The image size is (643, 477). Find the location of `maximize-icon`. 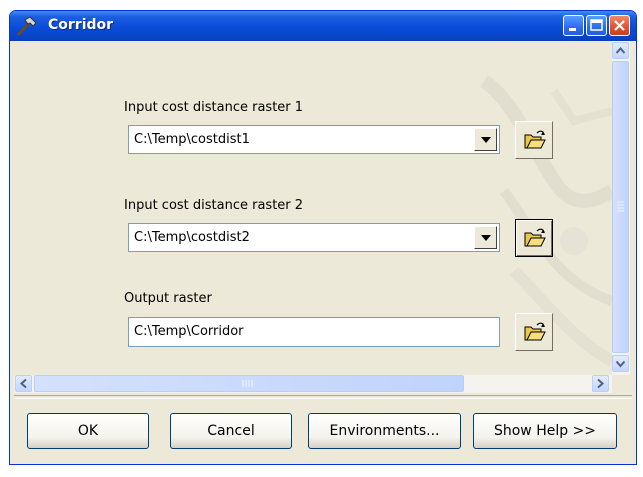

maximize-icon is located at coordinates (596, 25).